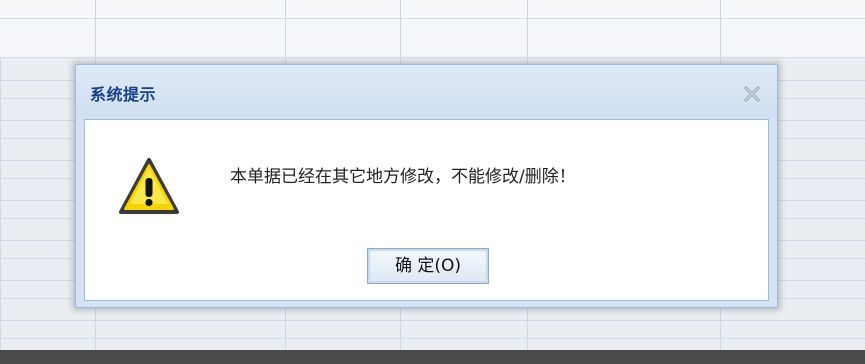 Image resolution: width=865 pixels, height=364 pixels. Describe the element at coordinates (432, 357) in the screenshot. I see `bottom-status-bar` at that location.